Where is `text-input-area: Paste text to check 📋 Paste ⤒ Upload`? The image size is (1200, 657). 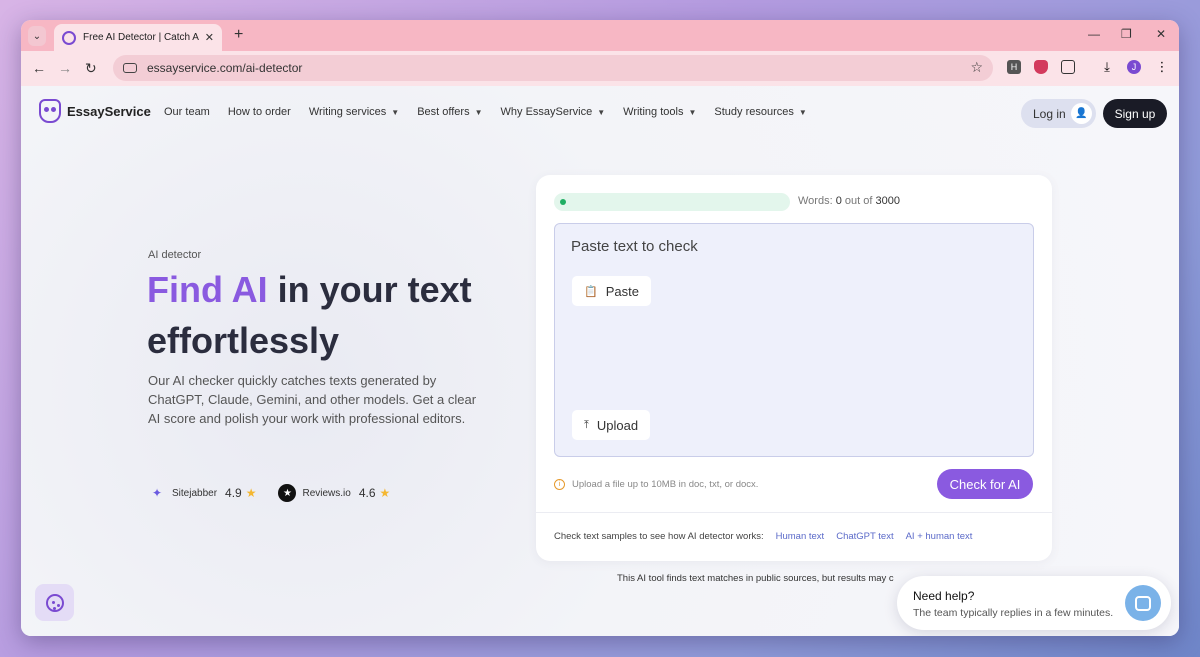 text-input-area: Paste text to check 📋 Paste ⤒ Upload is located at coordinates (794, 340).